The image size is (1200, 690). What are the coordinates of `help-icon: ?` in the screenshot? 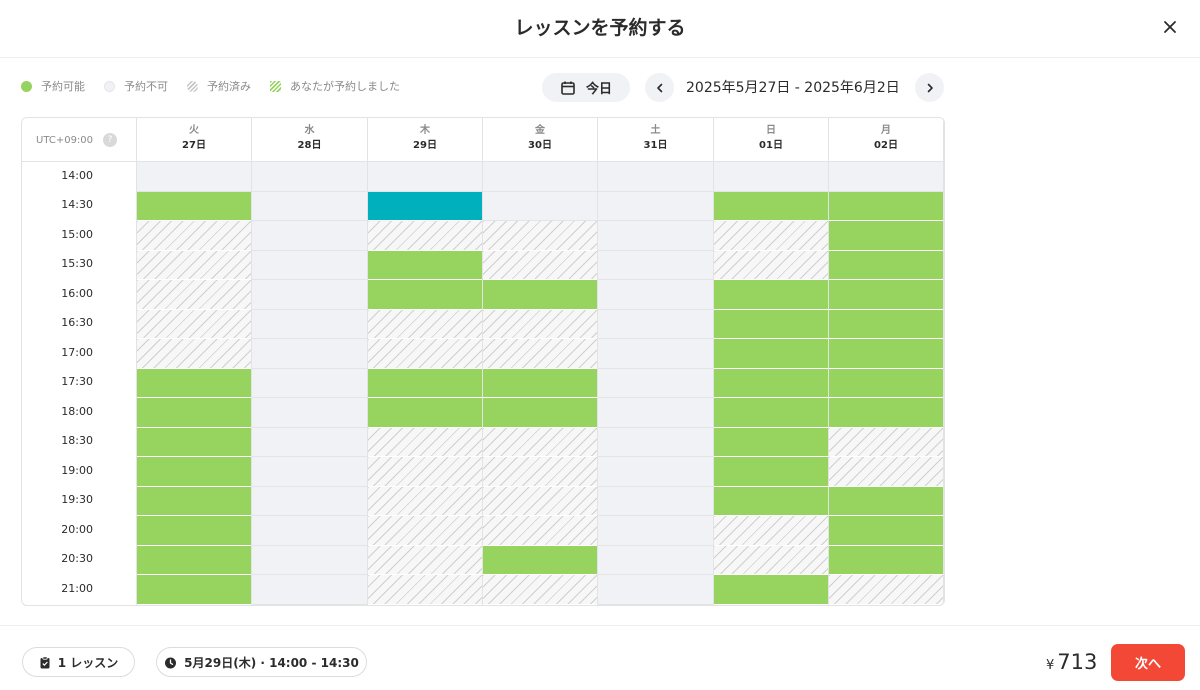 It's located at (110, 140).